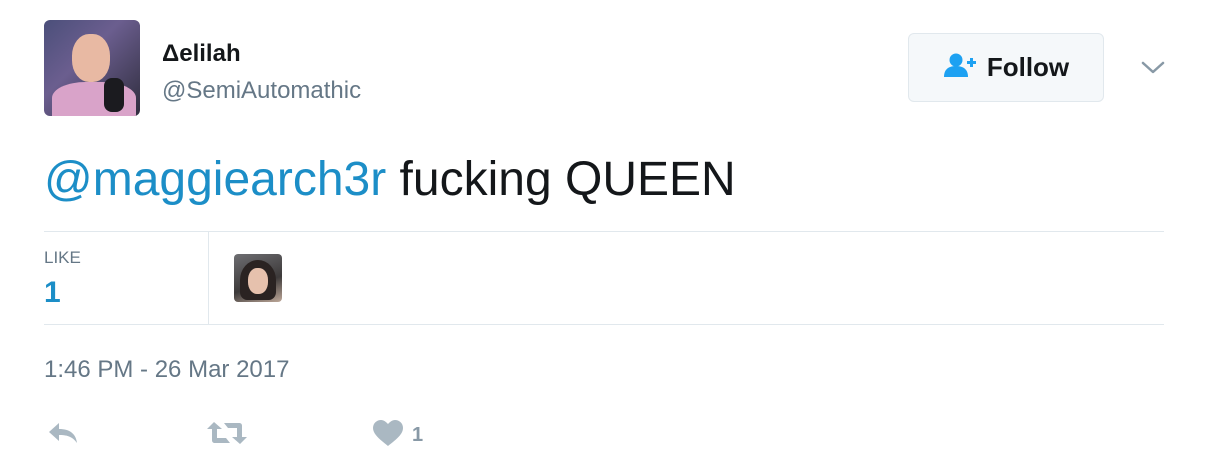 This screenshot has height=468, width=1214. I want to click on reply-button, so click(63, 435).